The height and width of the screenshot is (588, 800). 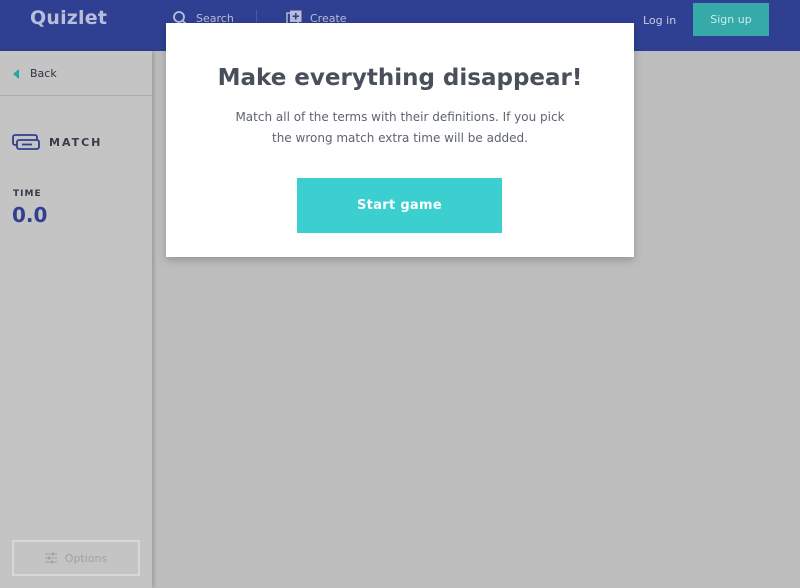 I want to click on start-game-button: Start game, so click(x=399, y=205).